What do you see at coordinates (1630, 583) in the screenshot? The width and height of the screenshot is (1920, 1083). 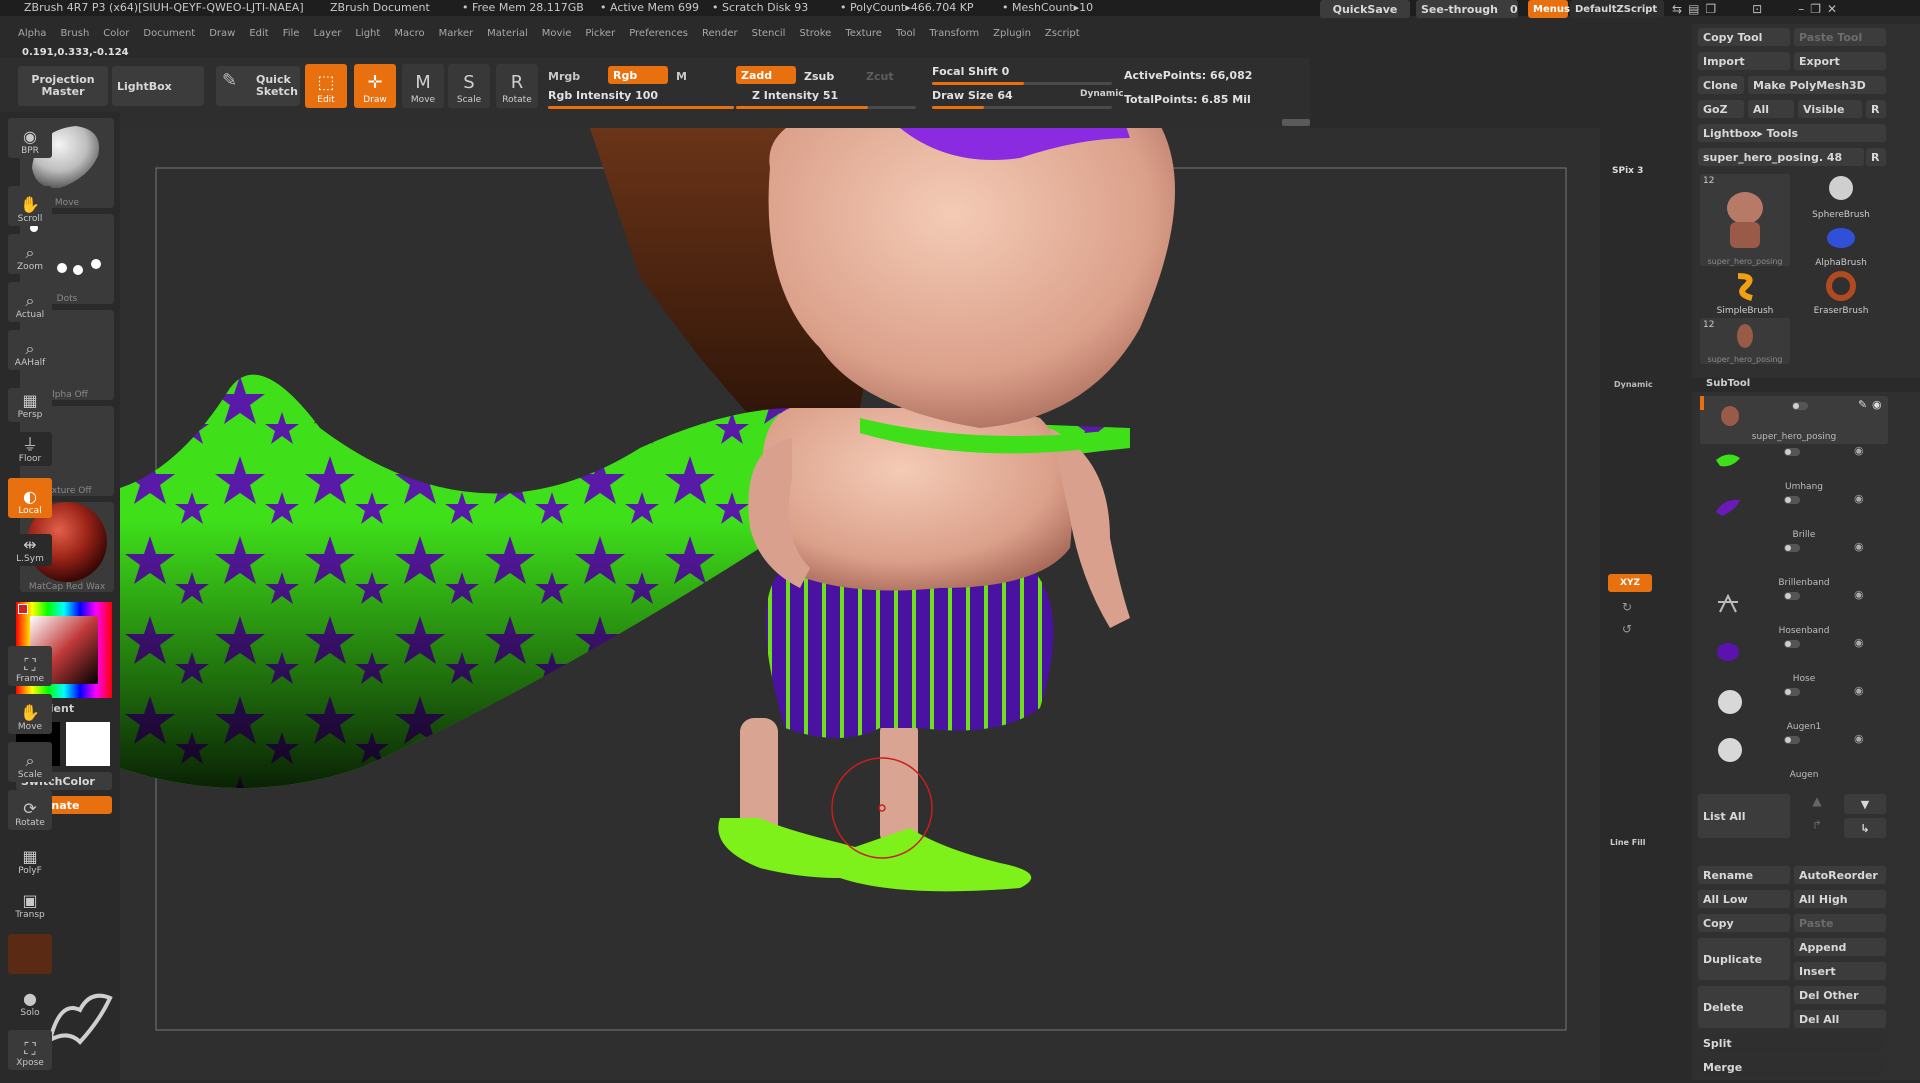 I see `xyz-button: XYZ` at bounding box center [1630, 583].